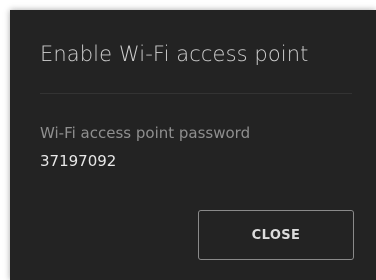  I want to click on password-value: 37197092, so click(78, 161).